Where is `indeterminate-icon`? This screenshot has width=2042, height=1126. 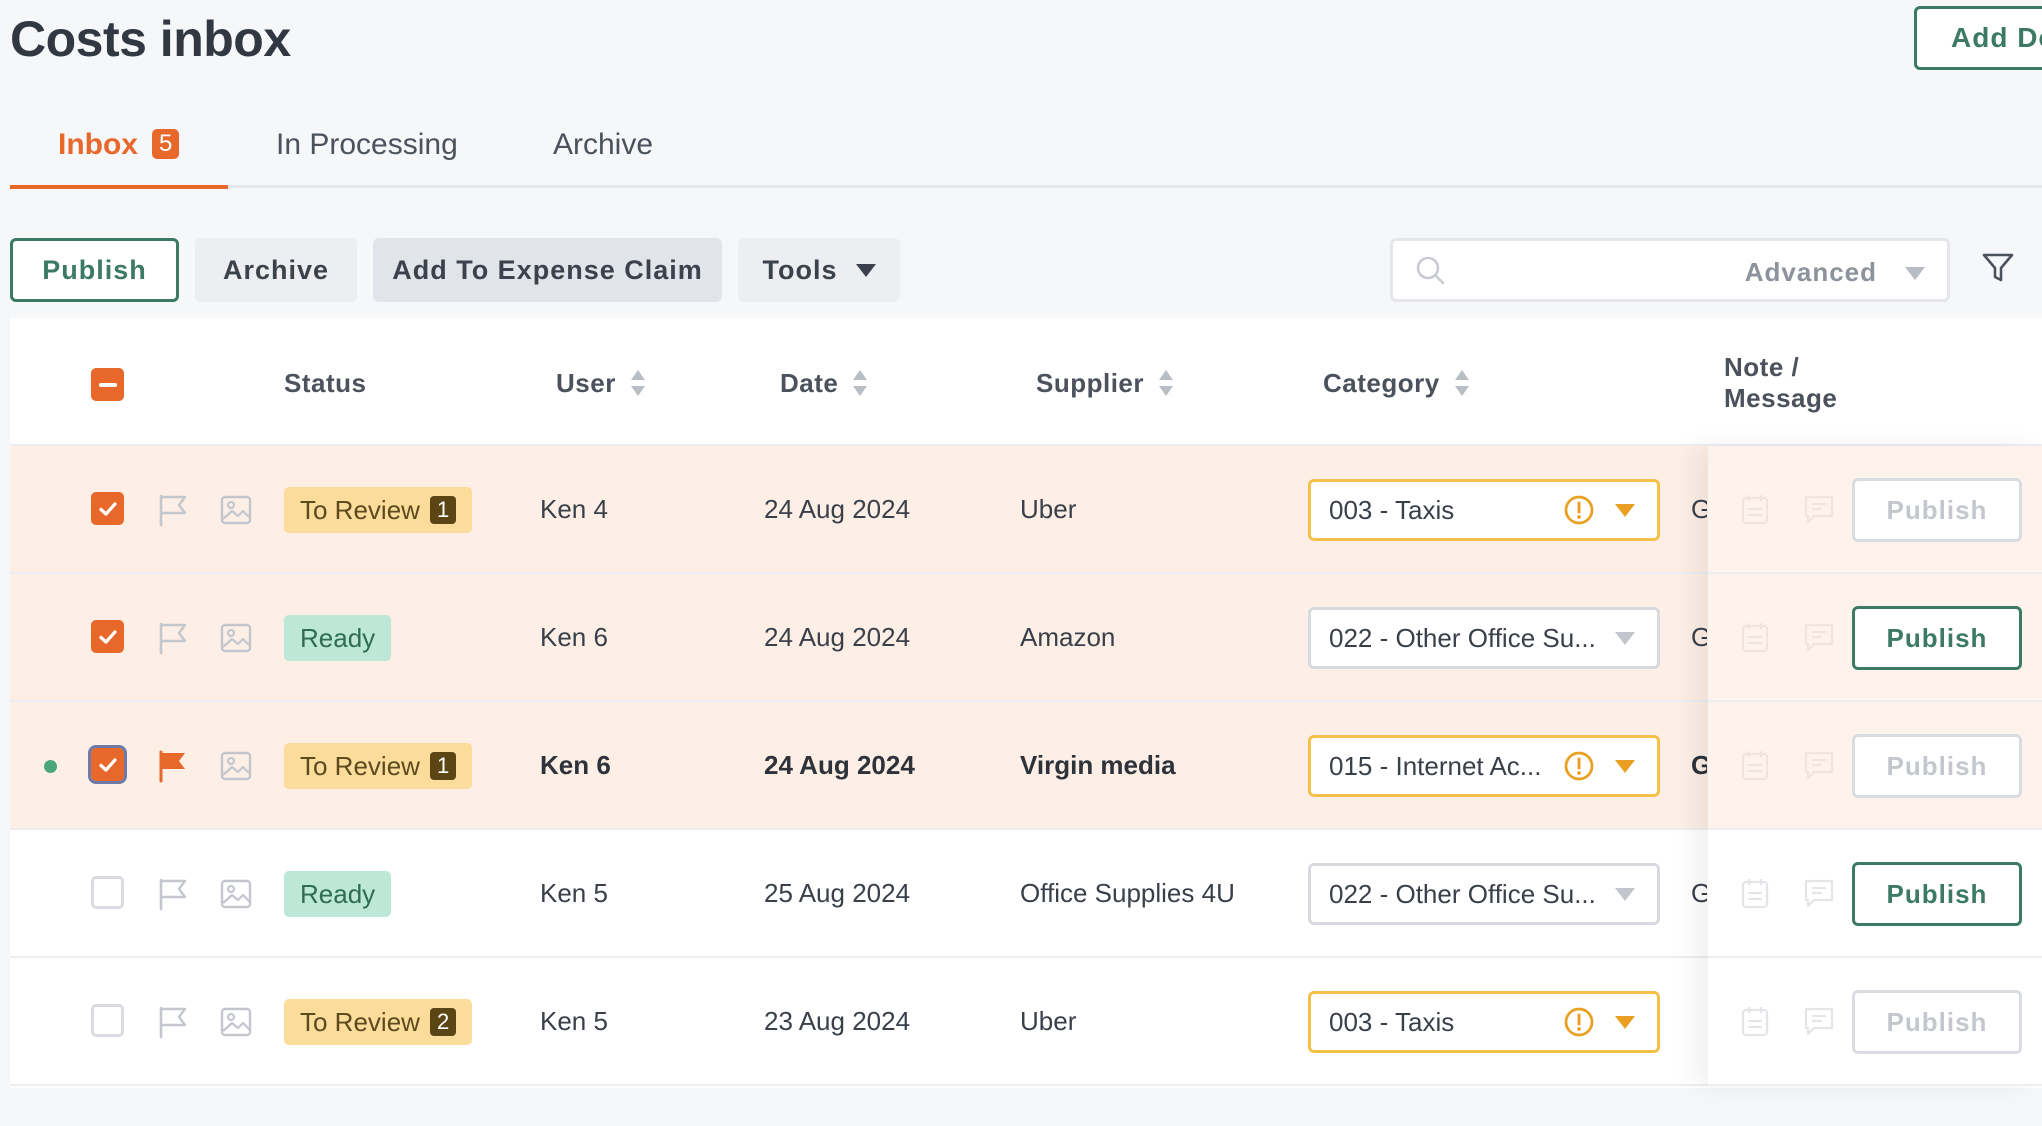
indeterminate-icon is located at coordinates (107, 384).